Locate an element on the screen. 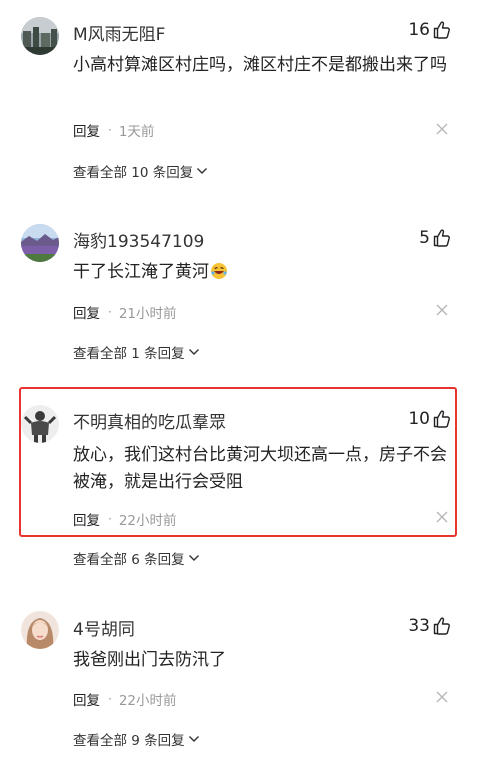  comment-text: 放心，我们这村台比黄河大坝还高一点，房子不会被淹，就是出行会受阻 is located at coordinates (260, 468).